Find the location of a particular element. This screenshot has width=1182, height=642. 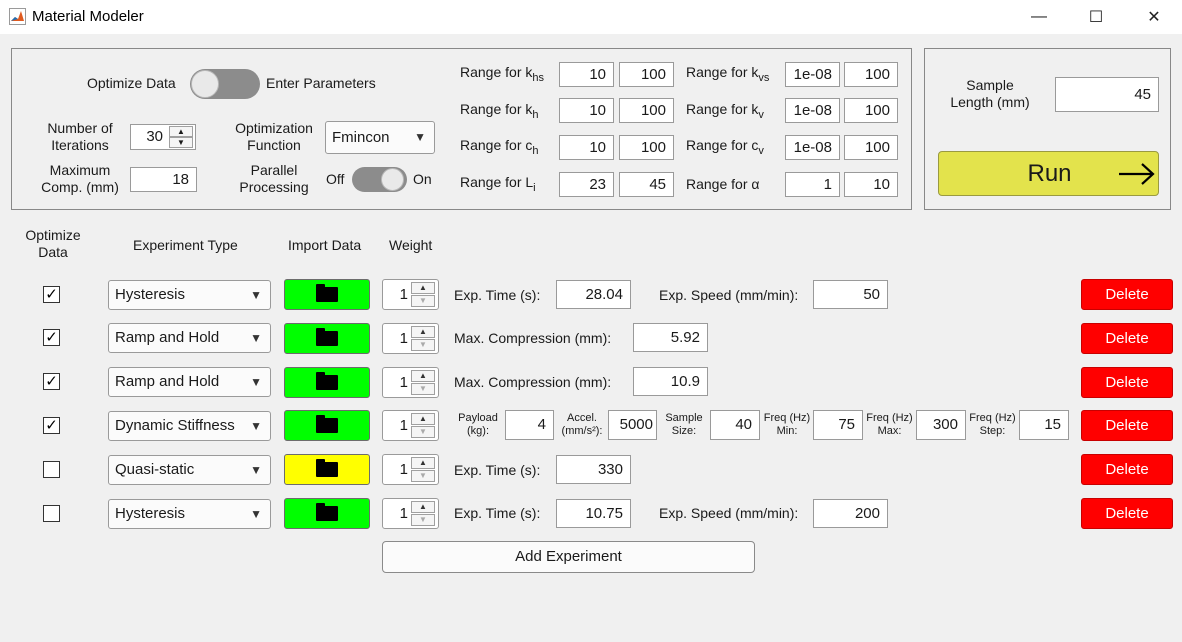

range-alpha-max: 10 is located at coordinates (871, 184).